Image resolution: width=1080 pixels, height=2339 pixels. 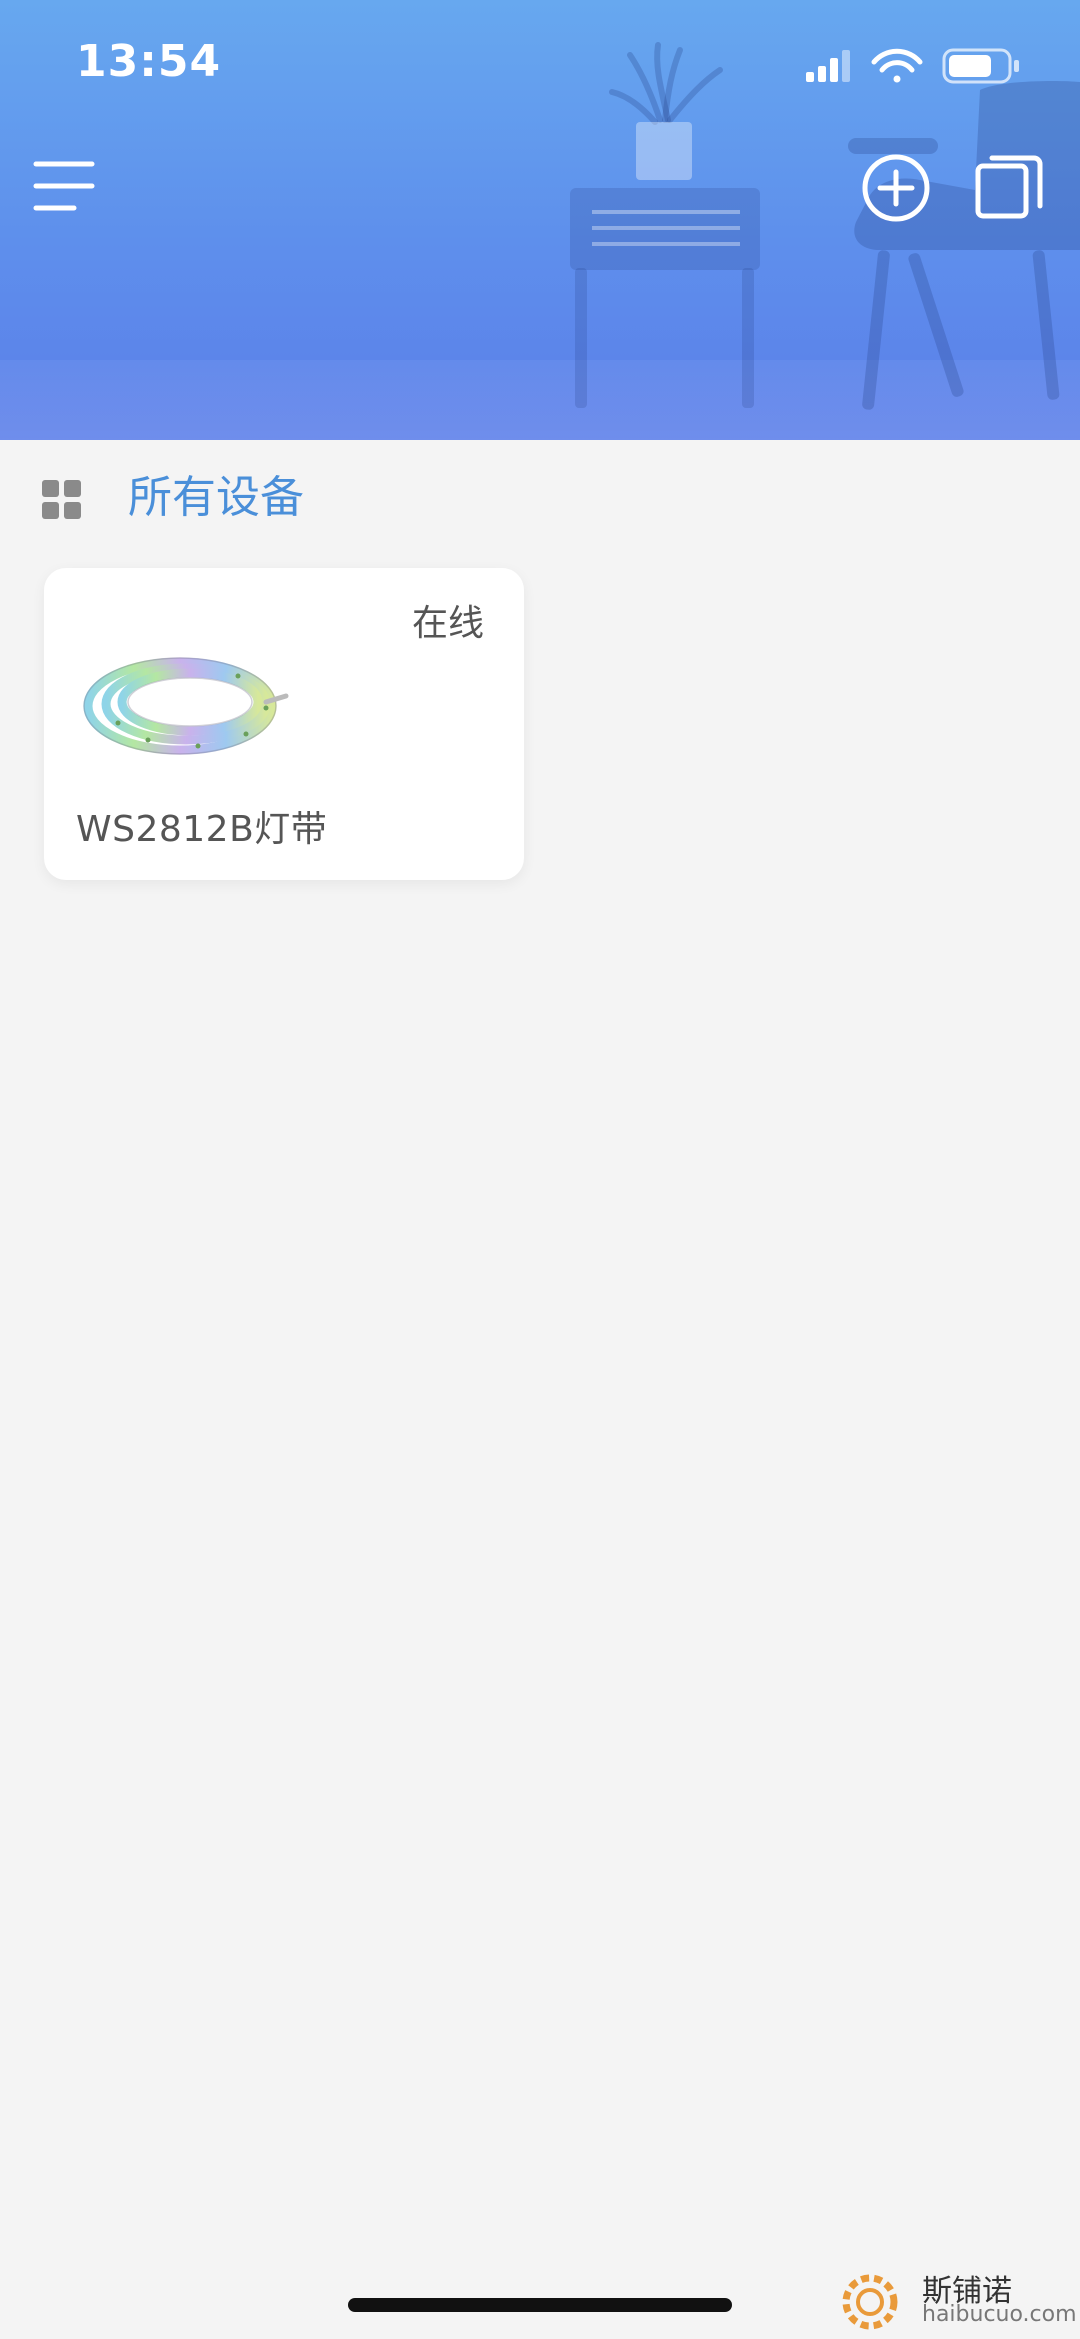 I want to click on status-icons, so click(x=912, y=66).